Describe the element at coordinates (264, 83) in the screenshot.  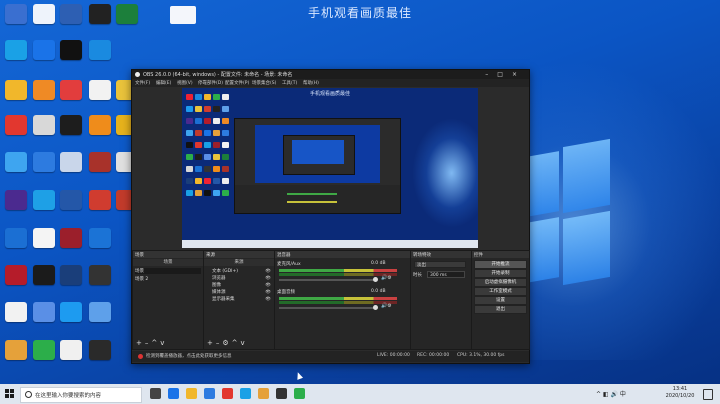
I see `menu-scene-collection: 场景集合(S)` at that location.